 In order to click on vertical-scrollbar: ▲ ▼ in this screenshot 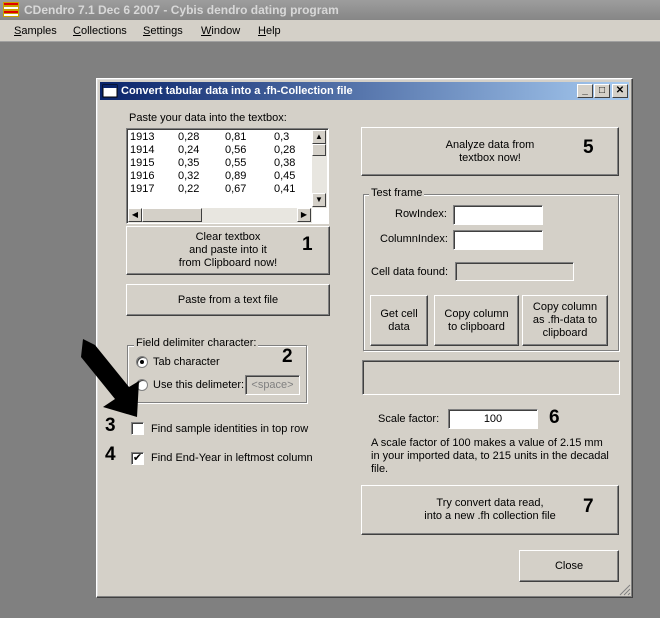, I will do `click(319, 169)`.